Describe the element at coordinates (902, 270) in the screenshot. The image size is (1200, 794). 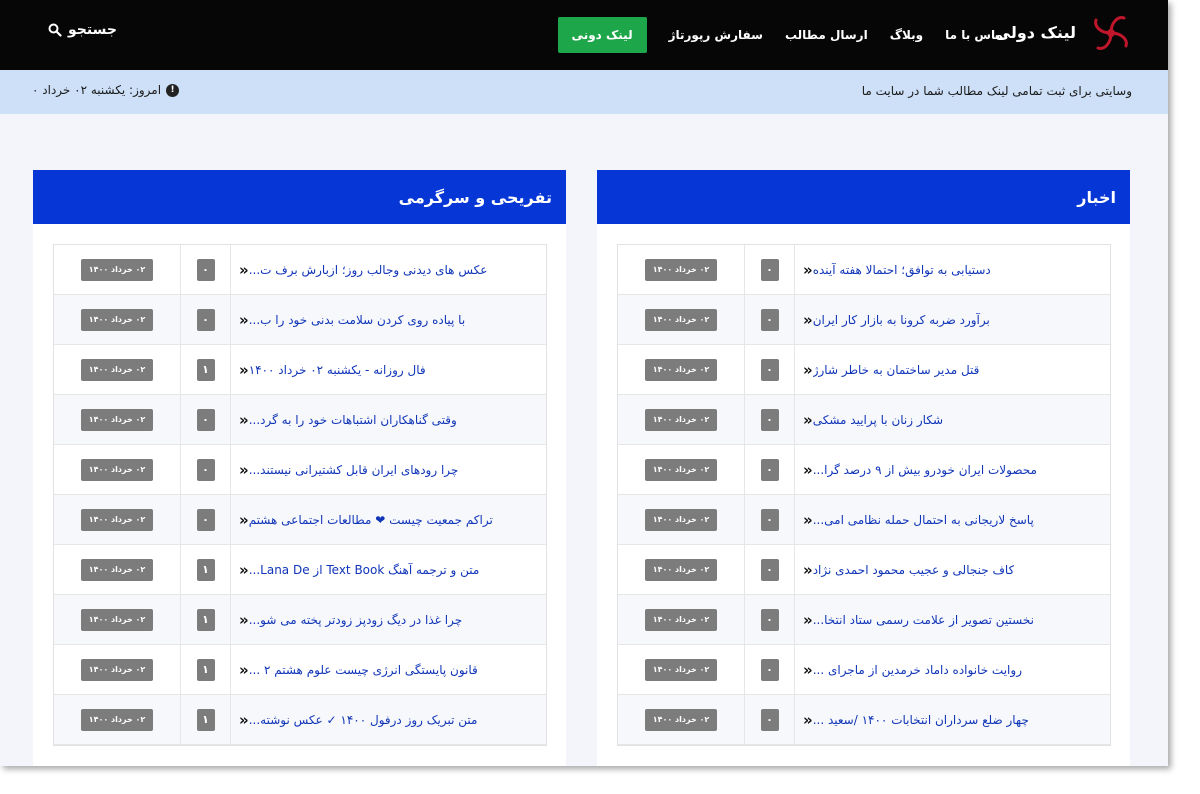
I see `item-title-link: دستیابی به توافق؛ احتمالا هفته آینده` at that location.